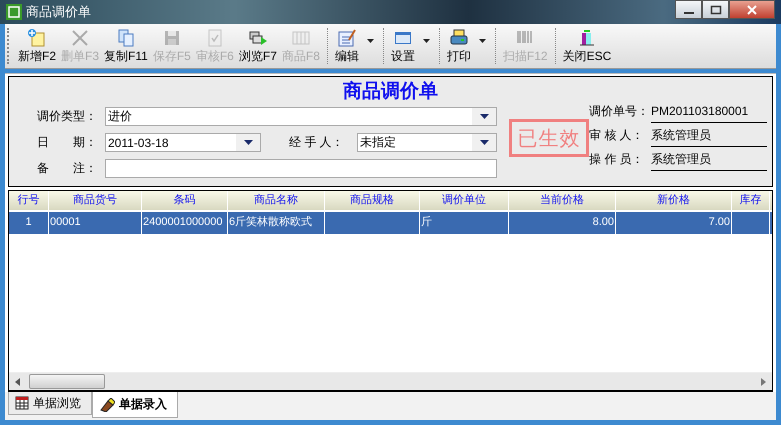  What do you see at coordinates (719, 222) in the screenshot?
I see `table-cell: 7.00` at bounding box center [719, 222].